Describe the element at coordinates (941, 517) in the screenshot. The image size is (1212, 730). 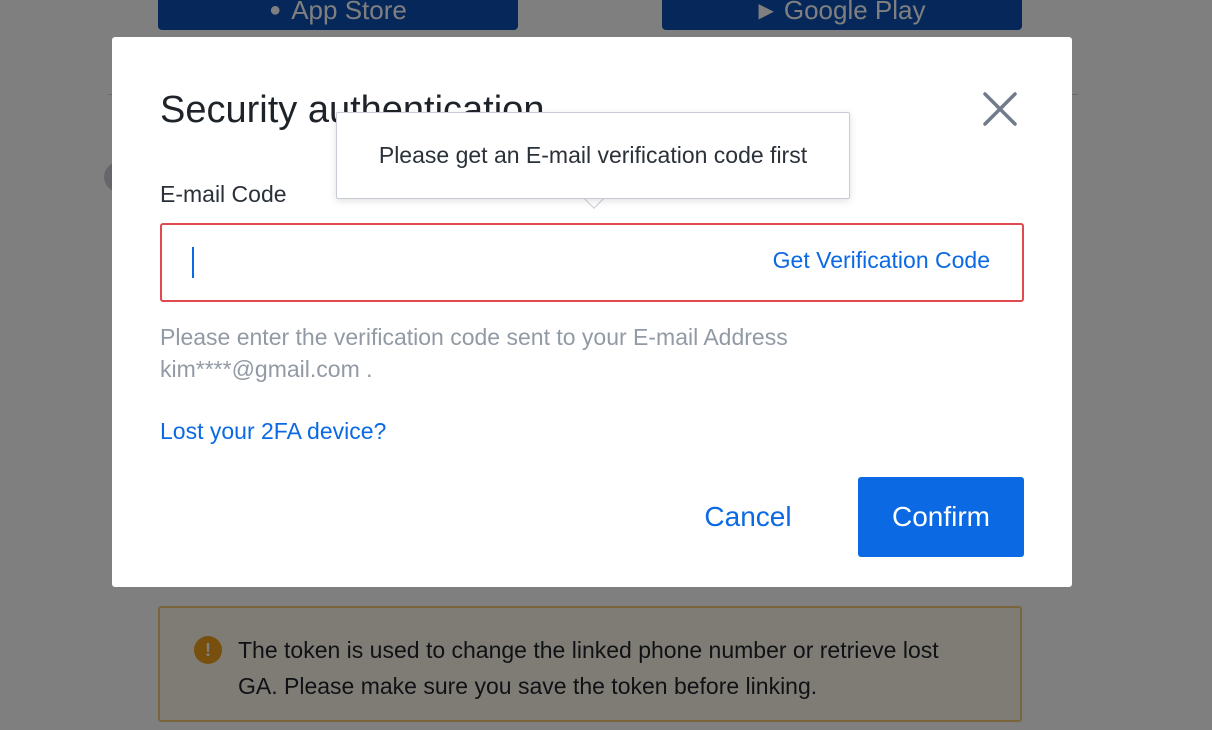
I see `confirm-button: Confirm` at that location.